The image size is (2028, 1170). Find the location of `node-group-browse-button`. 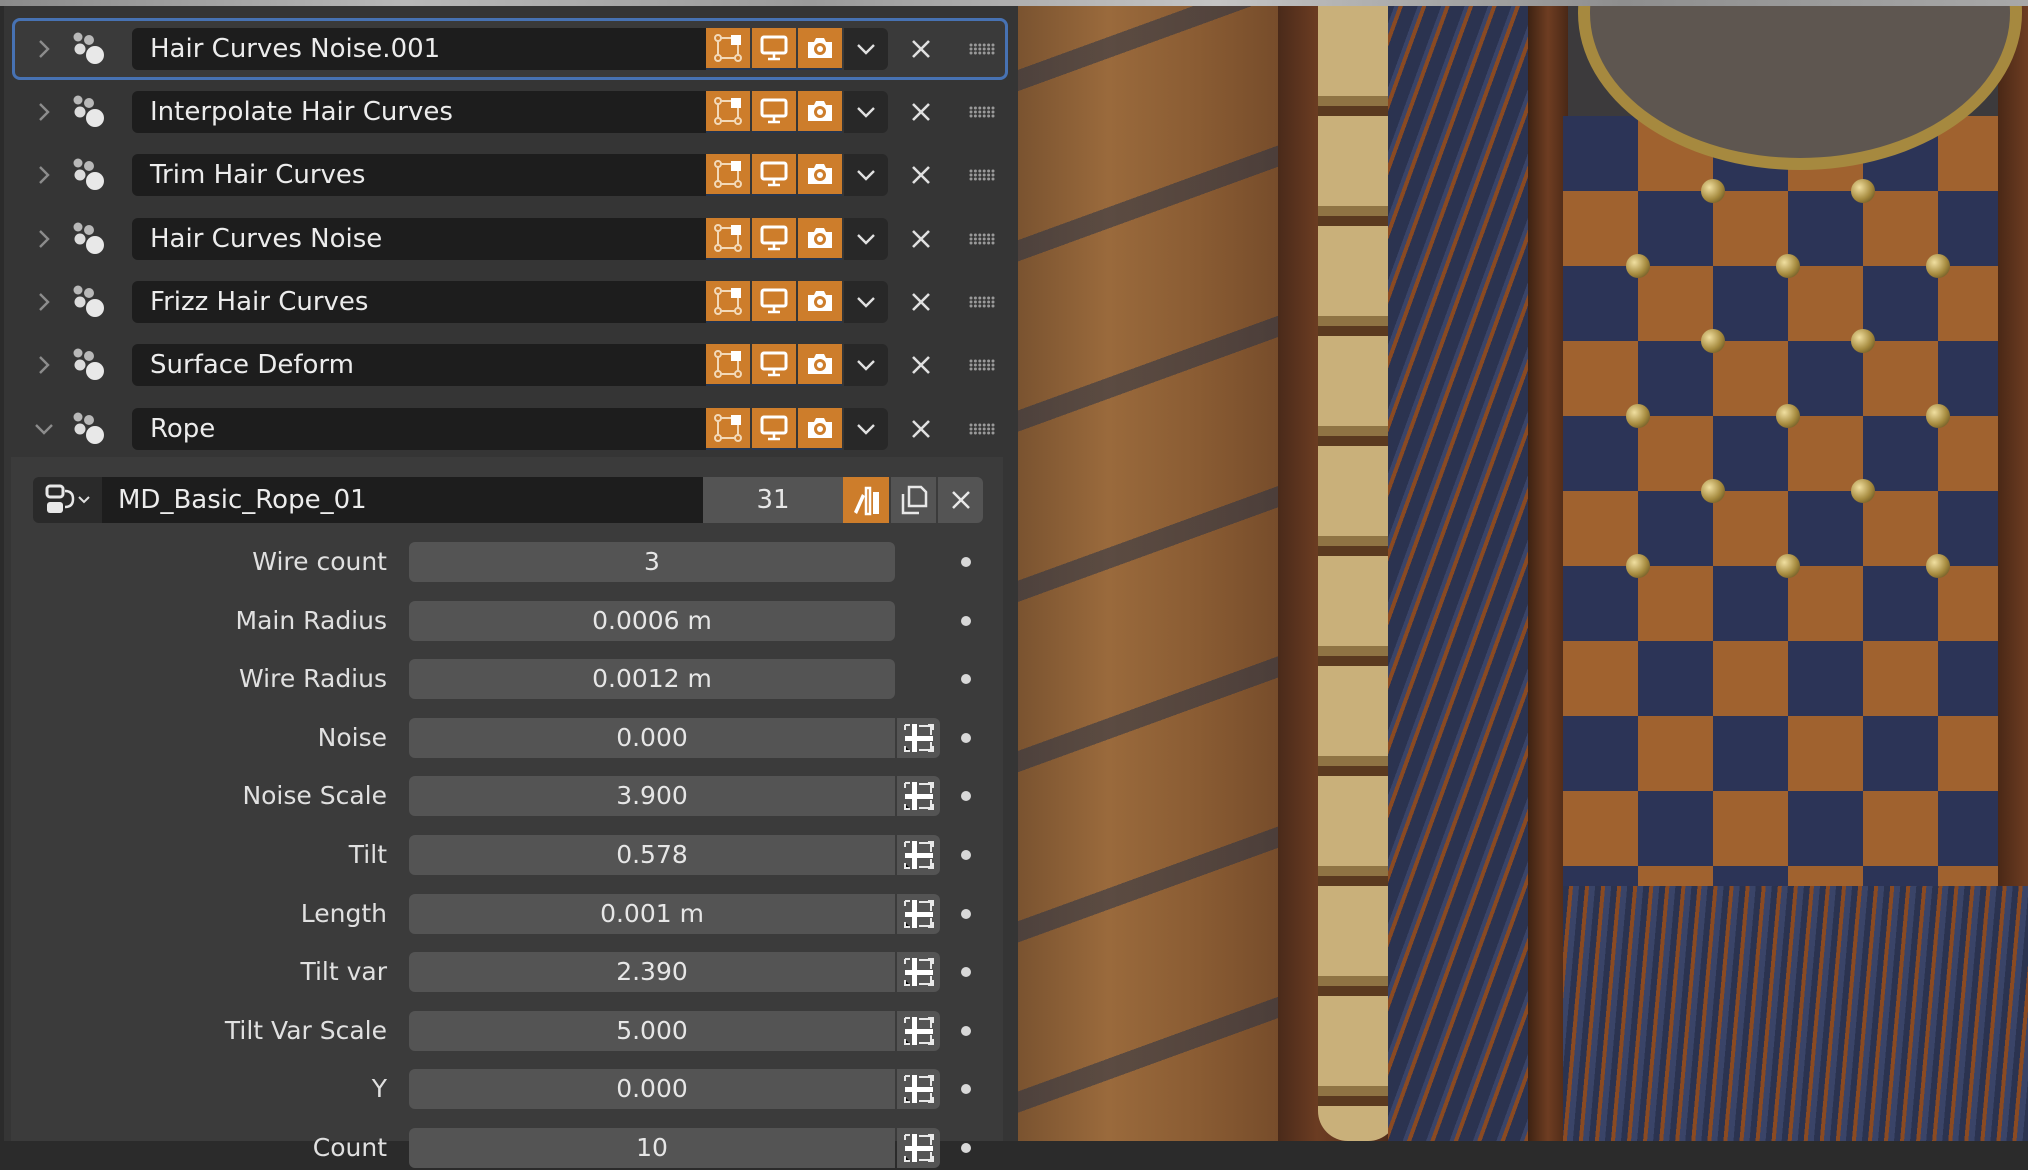

node-group-browse-button is located at coordinates (67, 500).